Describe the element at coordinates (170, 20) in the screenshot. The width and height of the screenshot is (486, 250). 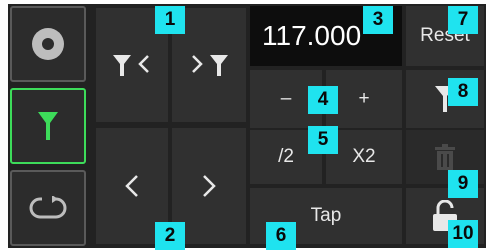
I see `callout-badge-1: 1` at that location.